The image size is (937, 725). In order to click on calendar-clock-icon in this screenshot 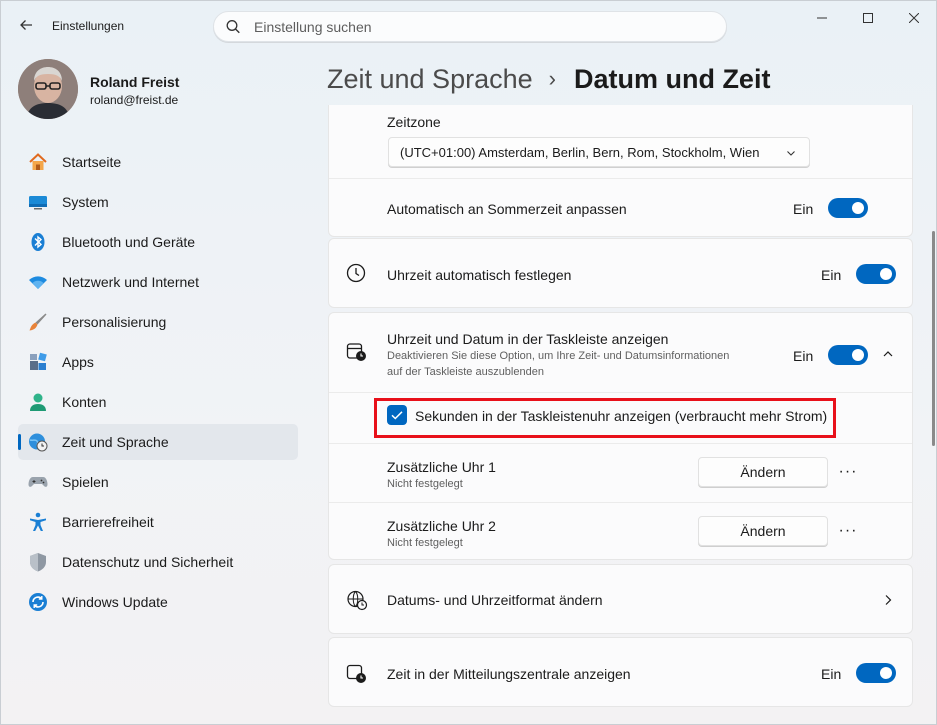, I will do `click(356, 352)`.